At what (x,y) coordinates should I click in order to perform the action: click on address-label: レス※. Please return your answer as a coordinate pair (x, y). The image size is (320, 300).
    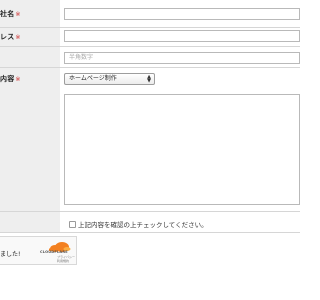
    Looking at the image, I should click on (10, 37).